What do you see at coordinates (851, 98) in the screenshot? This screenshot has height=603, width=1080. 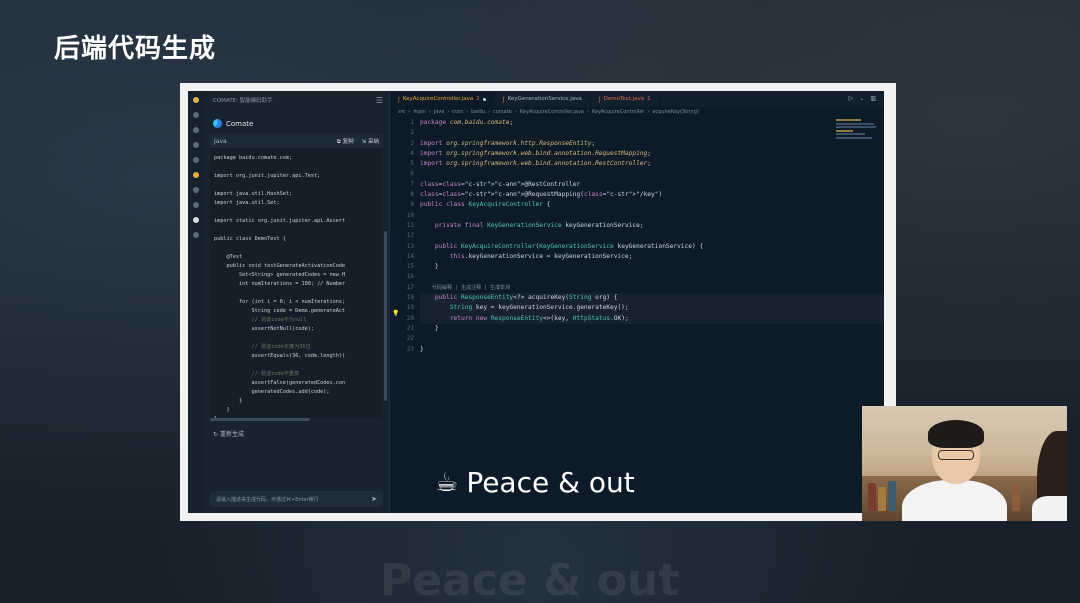 I see `run-icon: ▷` at bounding box center [851, 98].